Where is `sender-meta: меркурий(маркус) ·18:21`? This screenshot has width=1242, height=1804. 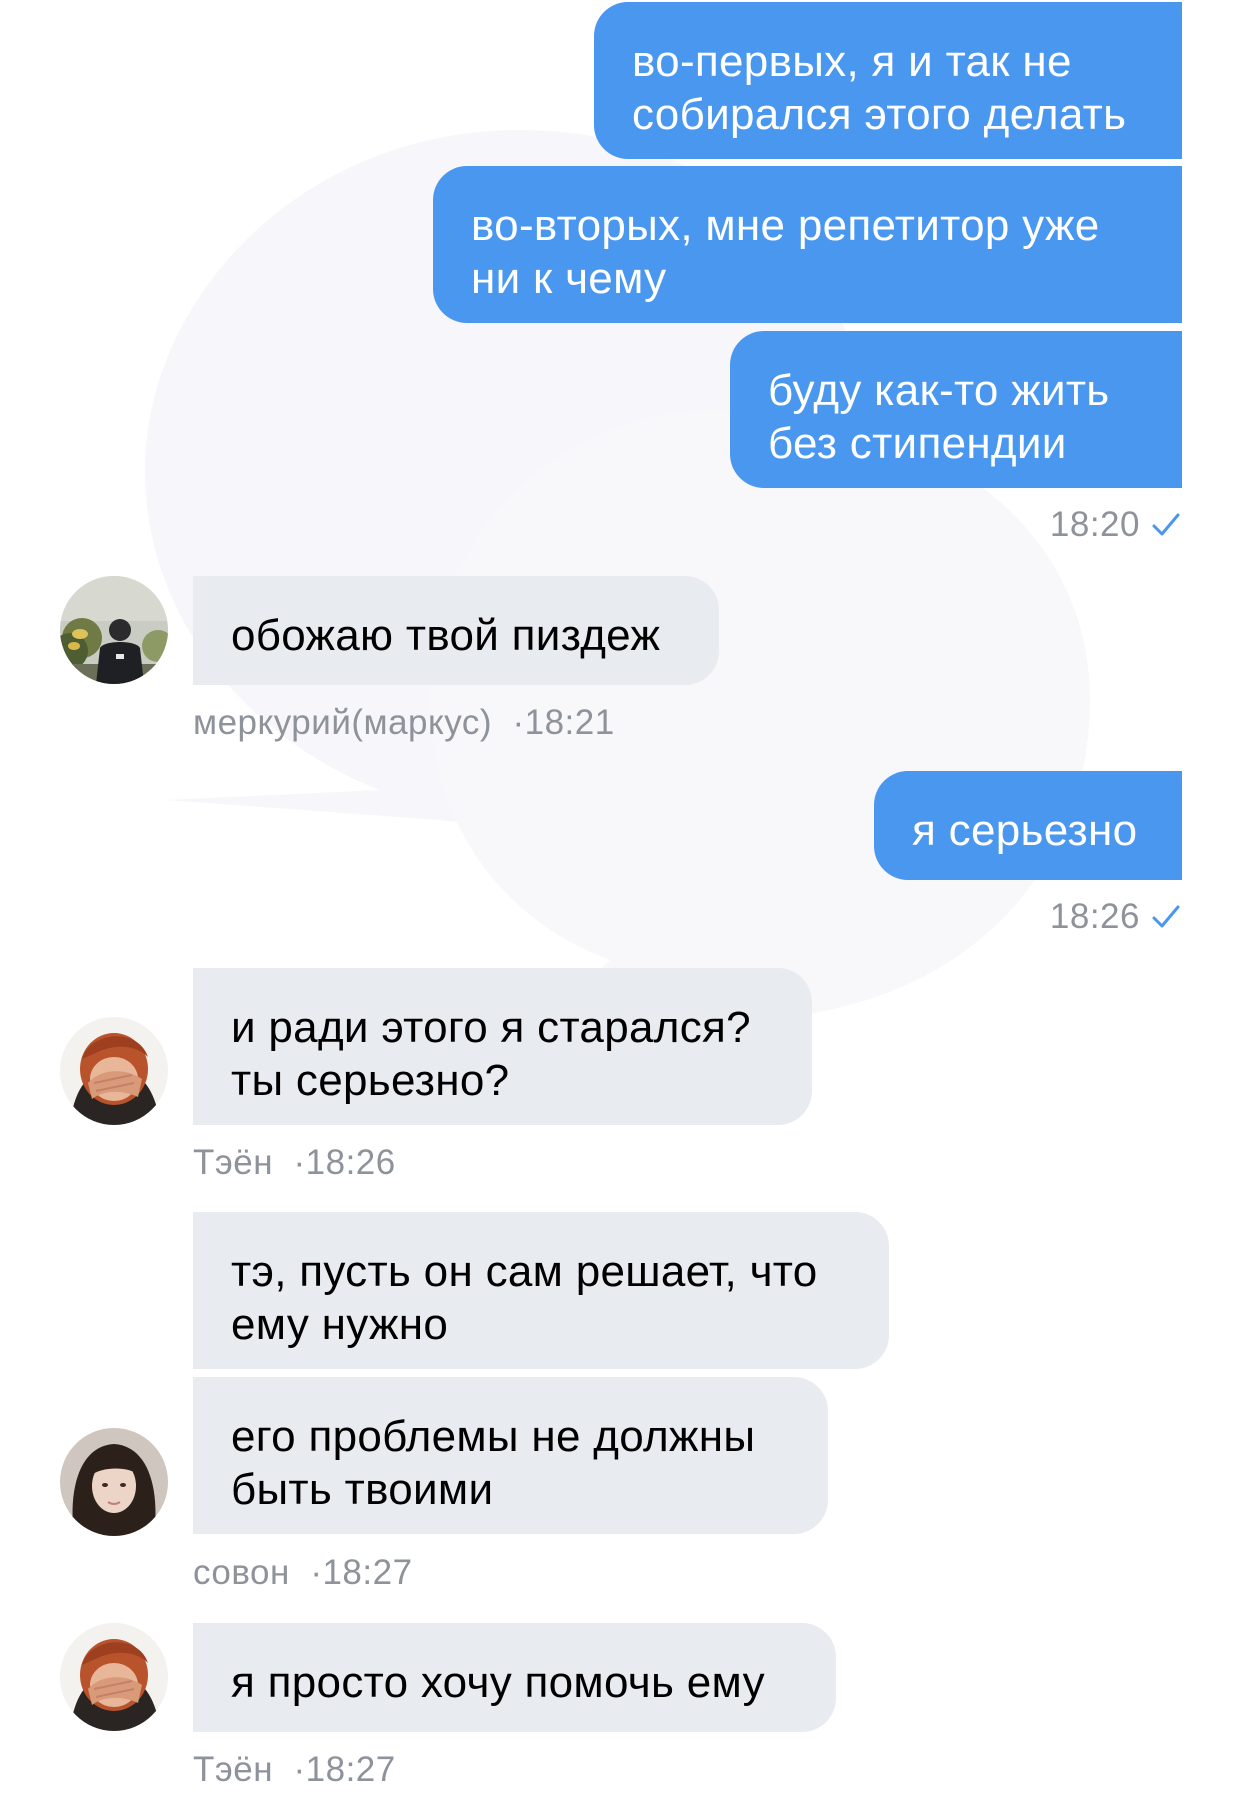
sender-meta: меркурий(маркус) ·18:21 is located at coordinates (404, 723).